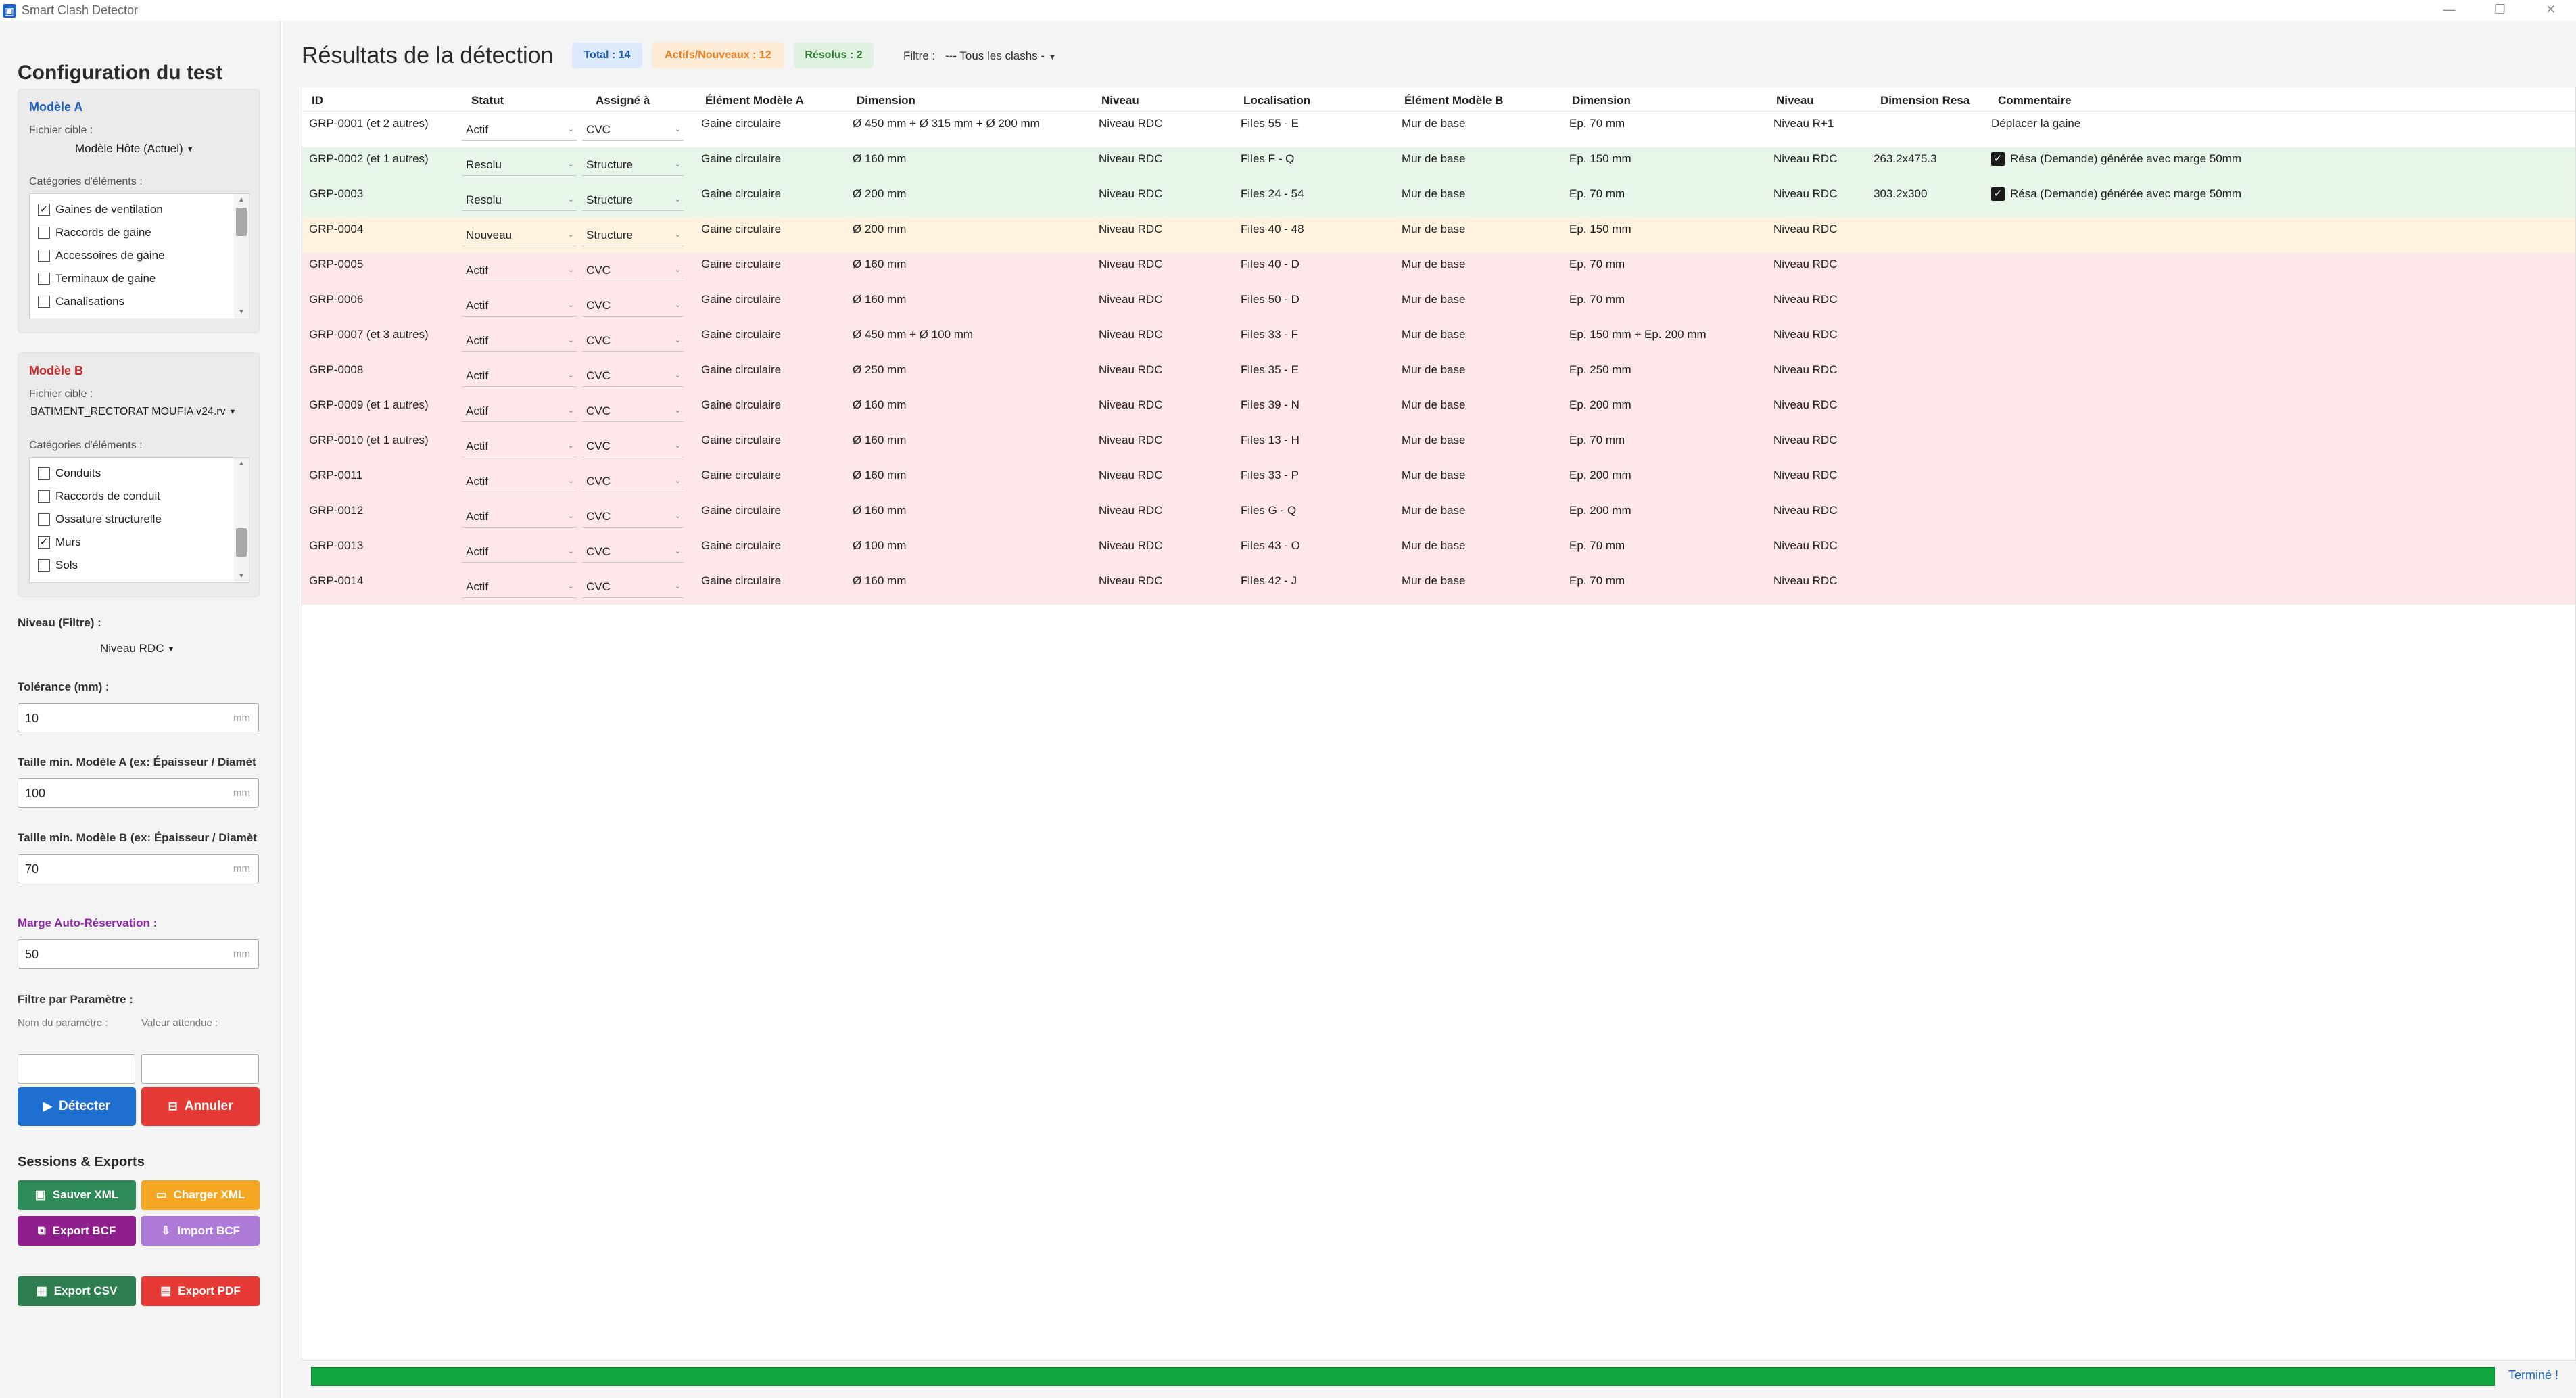 The width and height of the screenshot is (2576, 1398). What do you see at coordinates (754, 101) in the screenshot?
I see `column-header: Élément Modèle A` at bounding box center [754, 101].